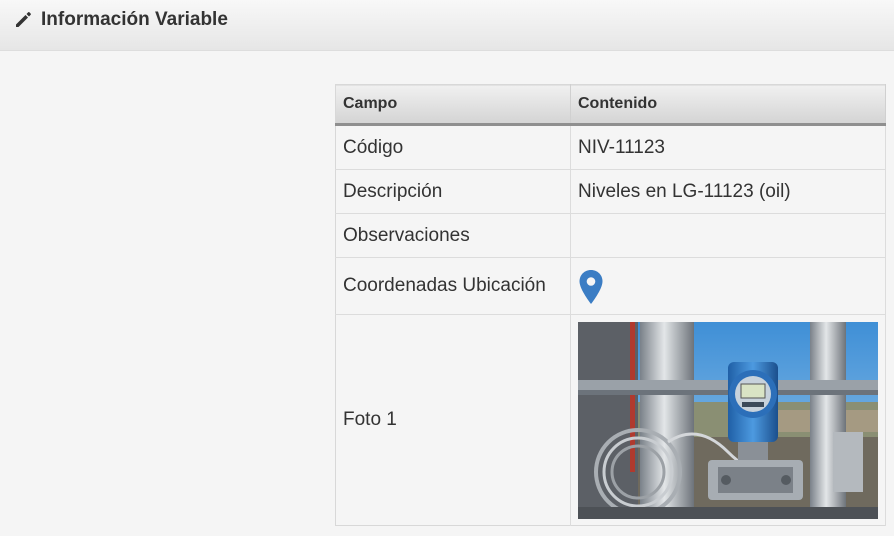 The height and width of the screenshot is (536, 894). Describe the element at coordinates (134, 19) in the screenshot. I see `panel-title: Información Variable` at that location.